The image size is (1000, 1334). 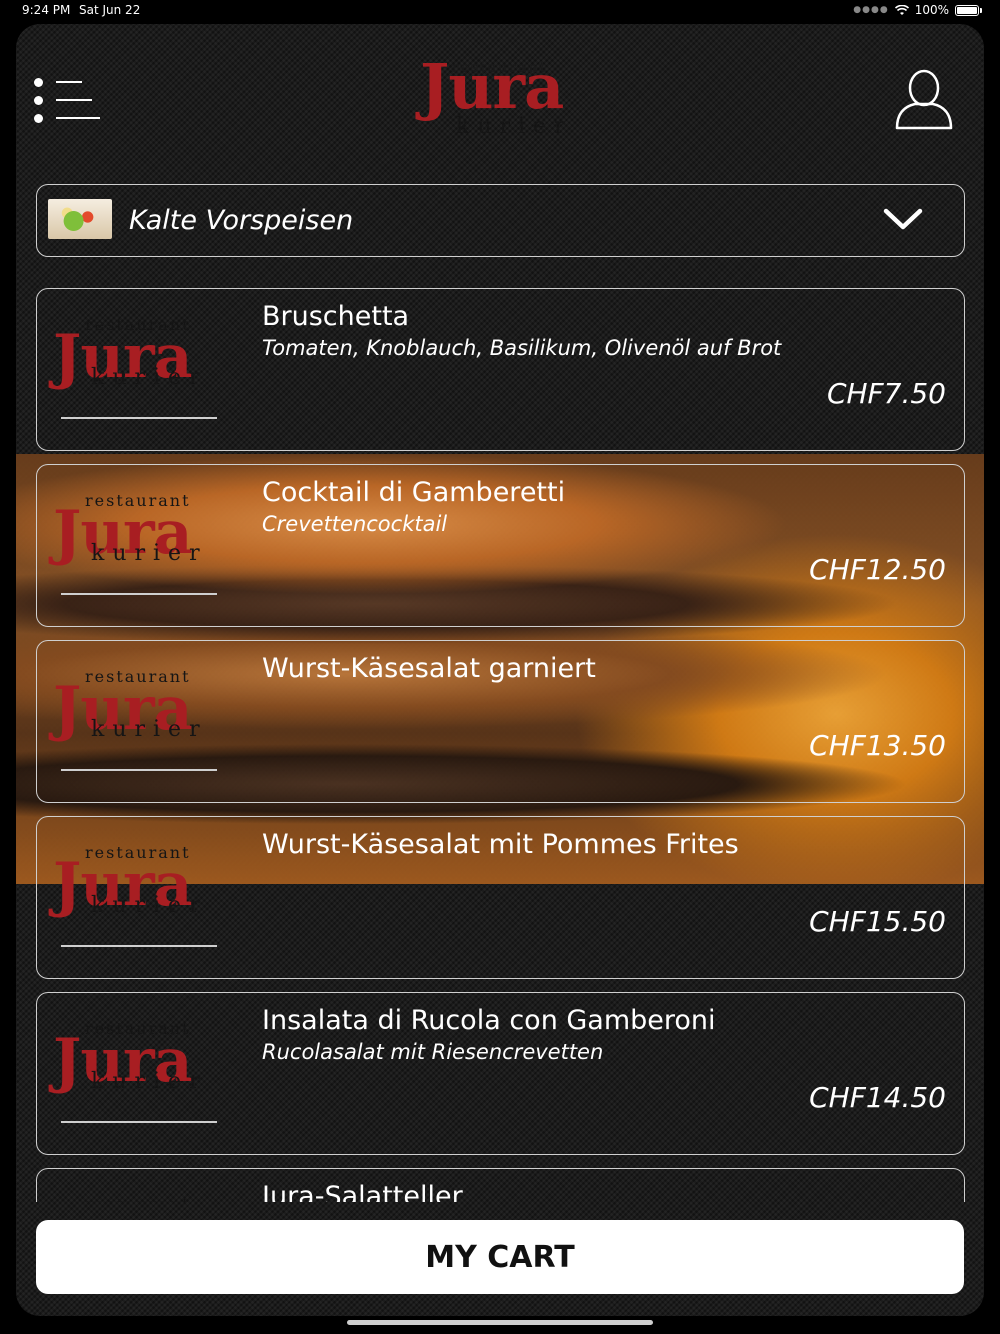 What do you see at coordinates (499, 68) in the screenshot?
I see `logo-restaurant: restaurant` at bounding box center [499, 68].